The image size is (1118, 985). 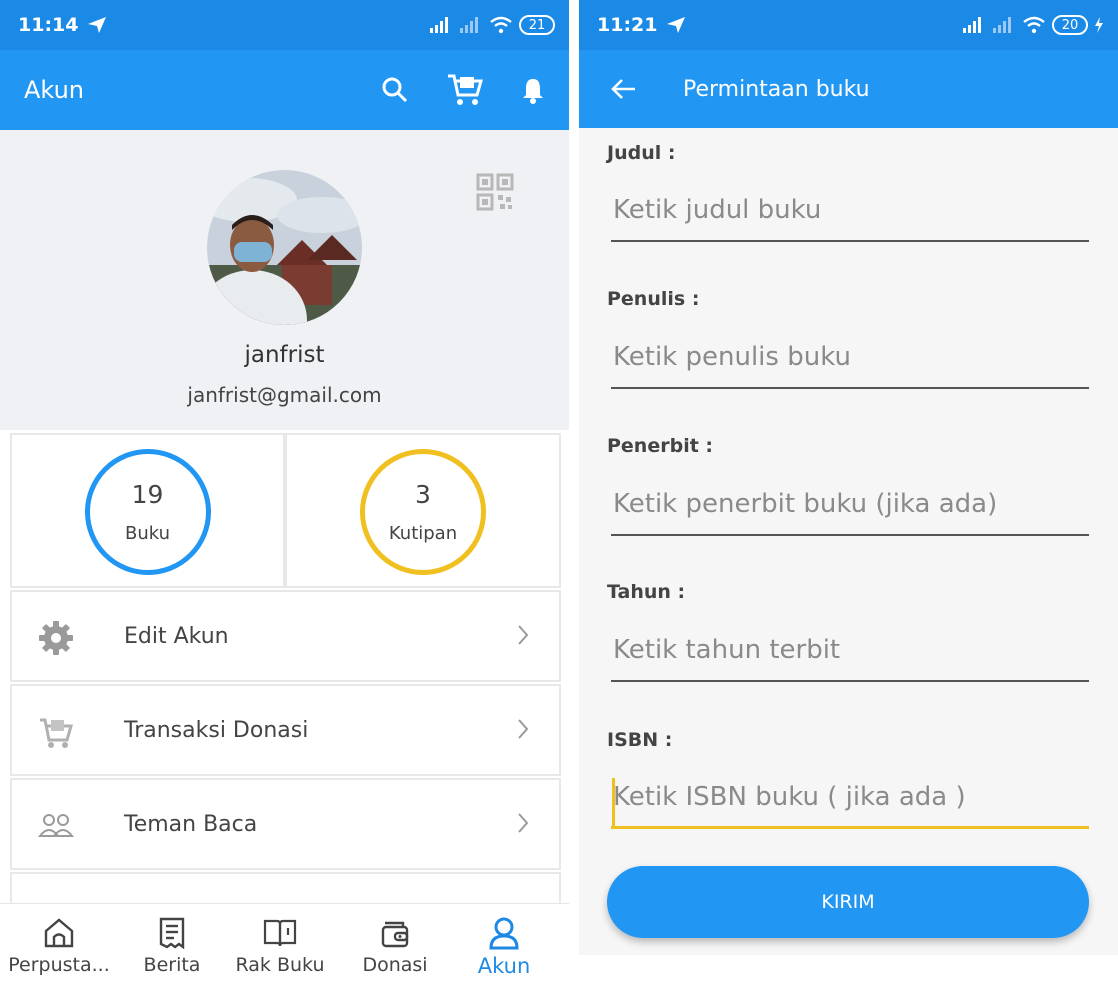 I want to click on menu-item-reading-friends: Teman Baca, so click(x=285, y=824).